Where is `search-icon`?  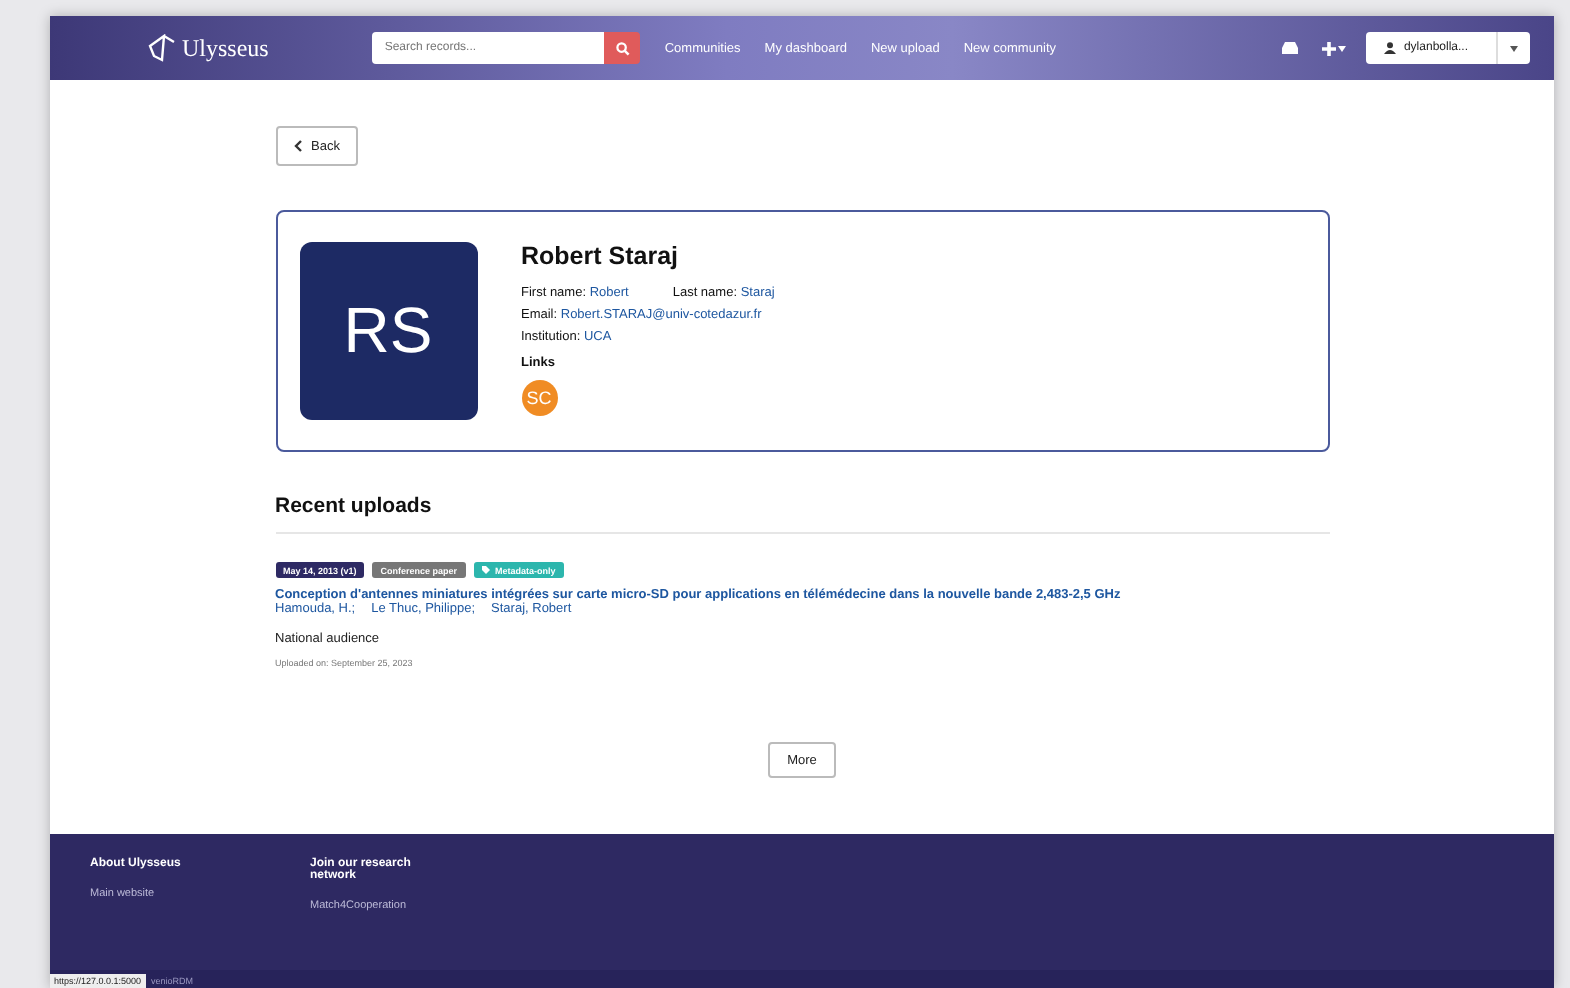 search-icon is located at coordinates (622, 48).